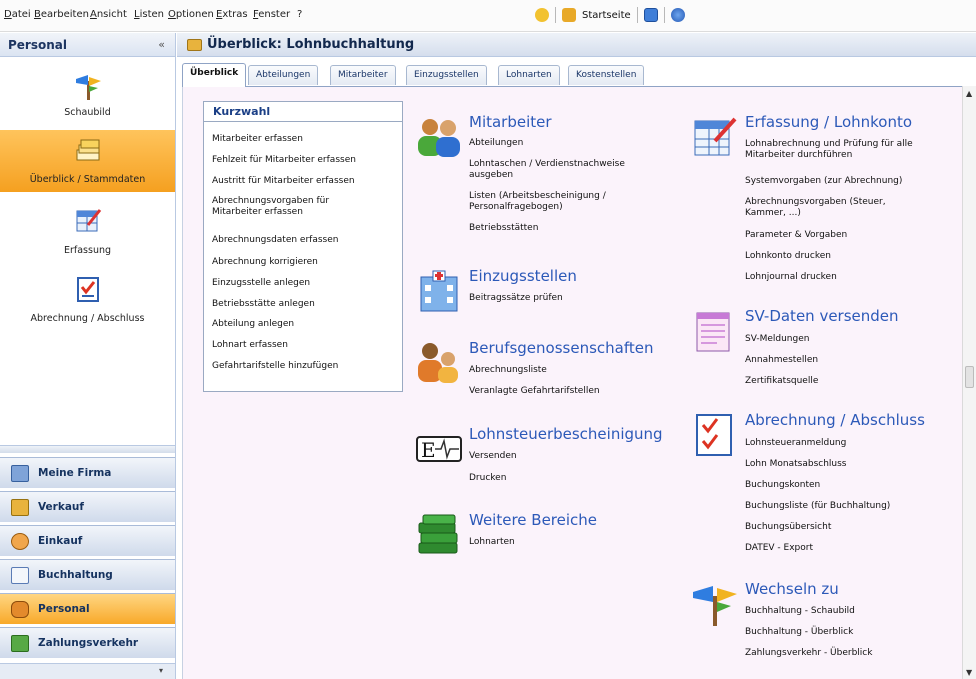  What do you see at coordinates (561, 348) in the screenshot?
I see `section-title: Berufsgenossenschaften` at bounding box center [561, 348].